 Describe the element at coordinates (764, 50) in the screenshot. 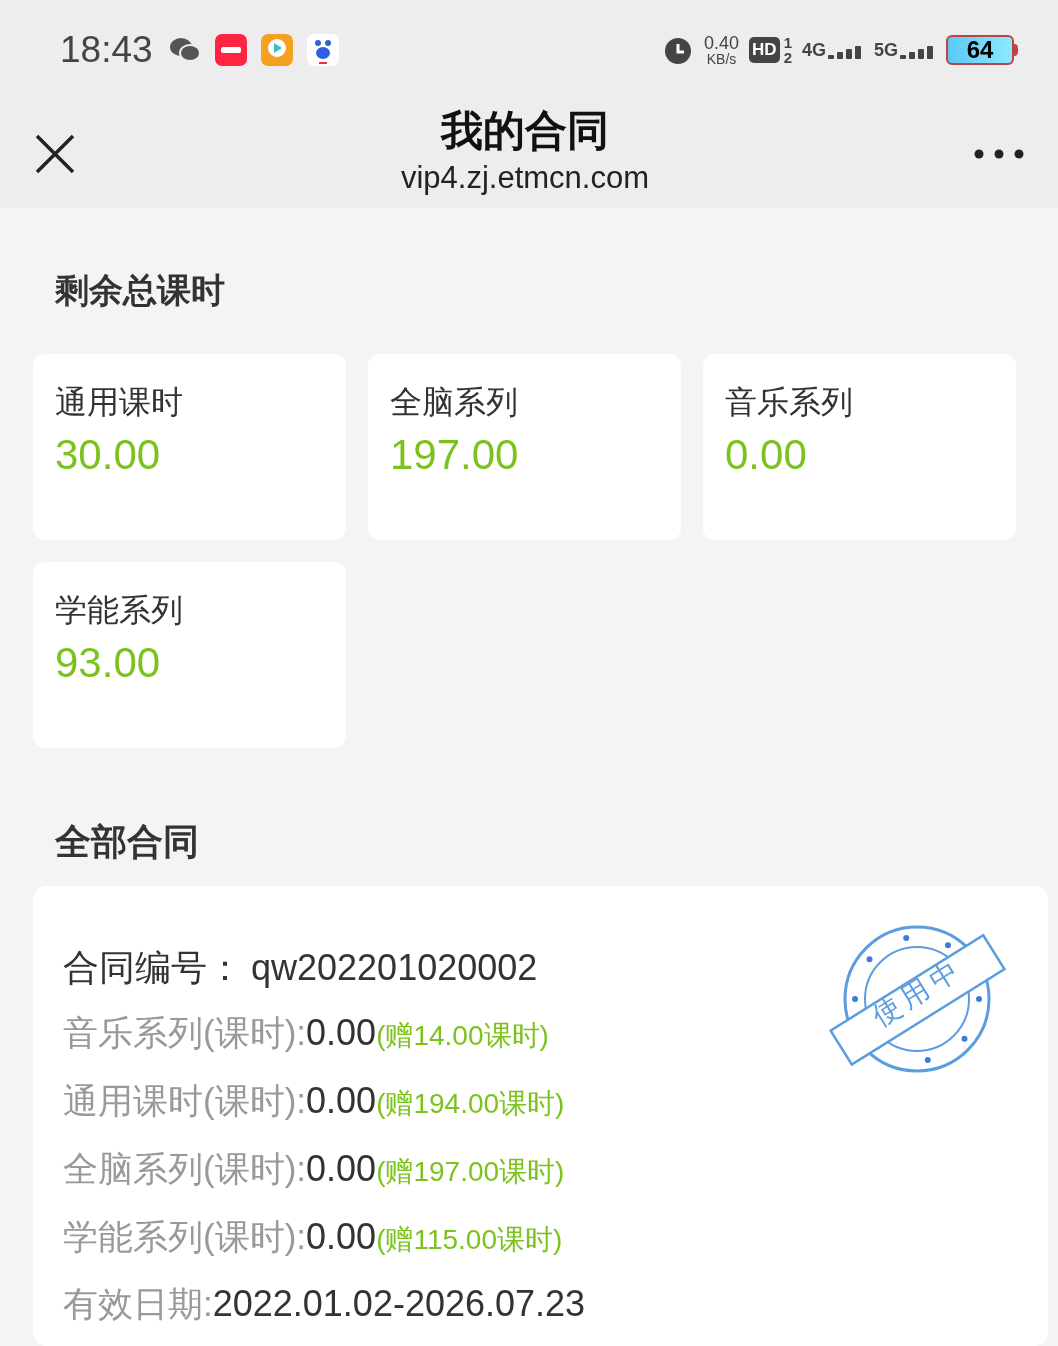

I see `hd-badge: HD` at that location.